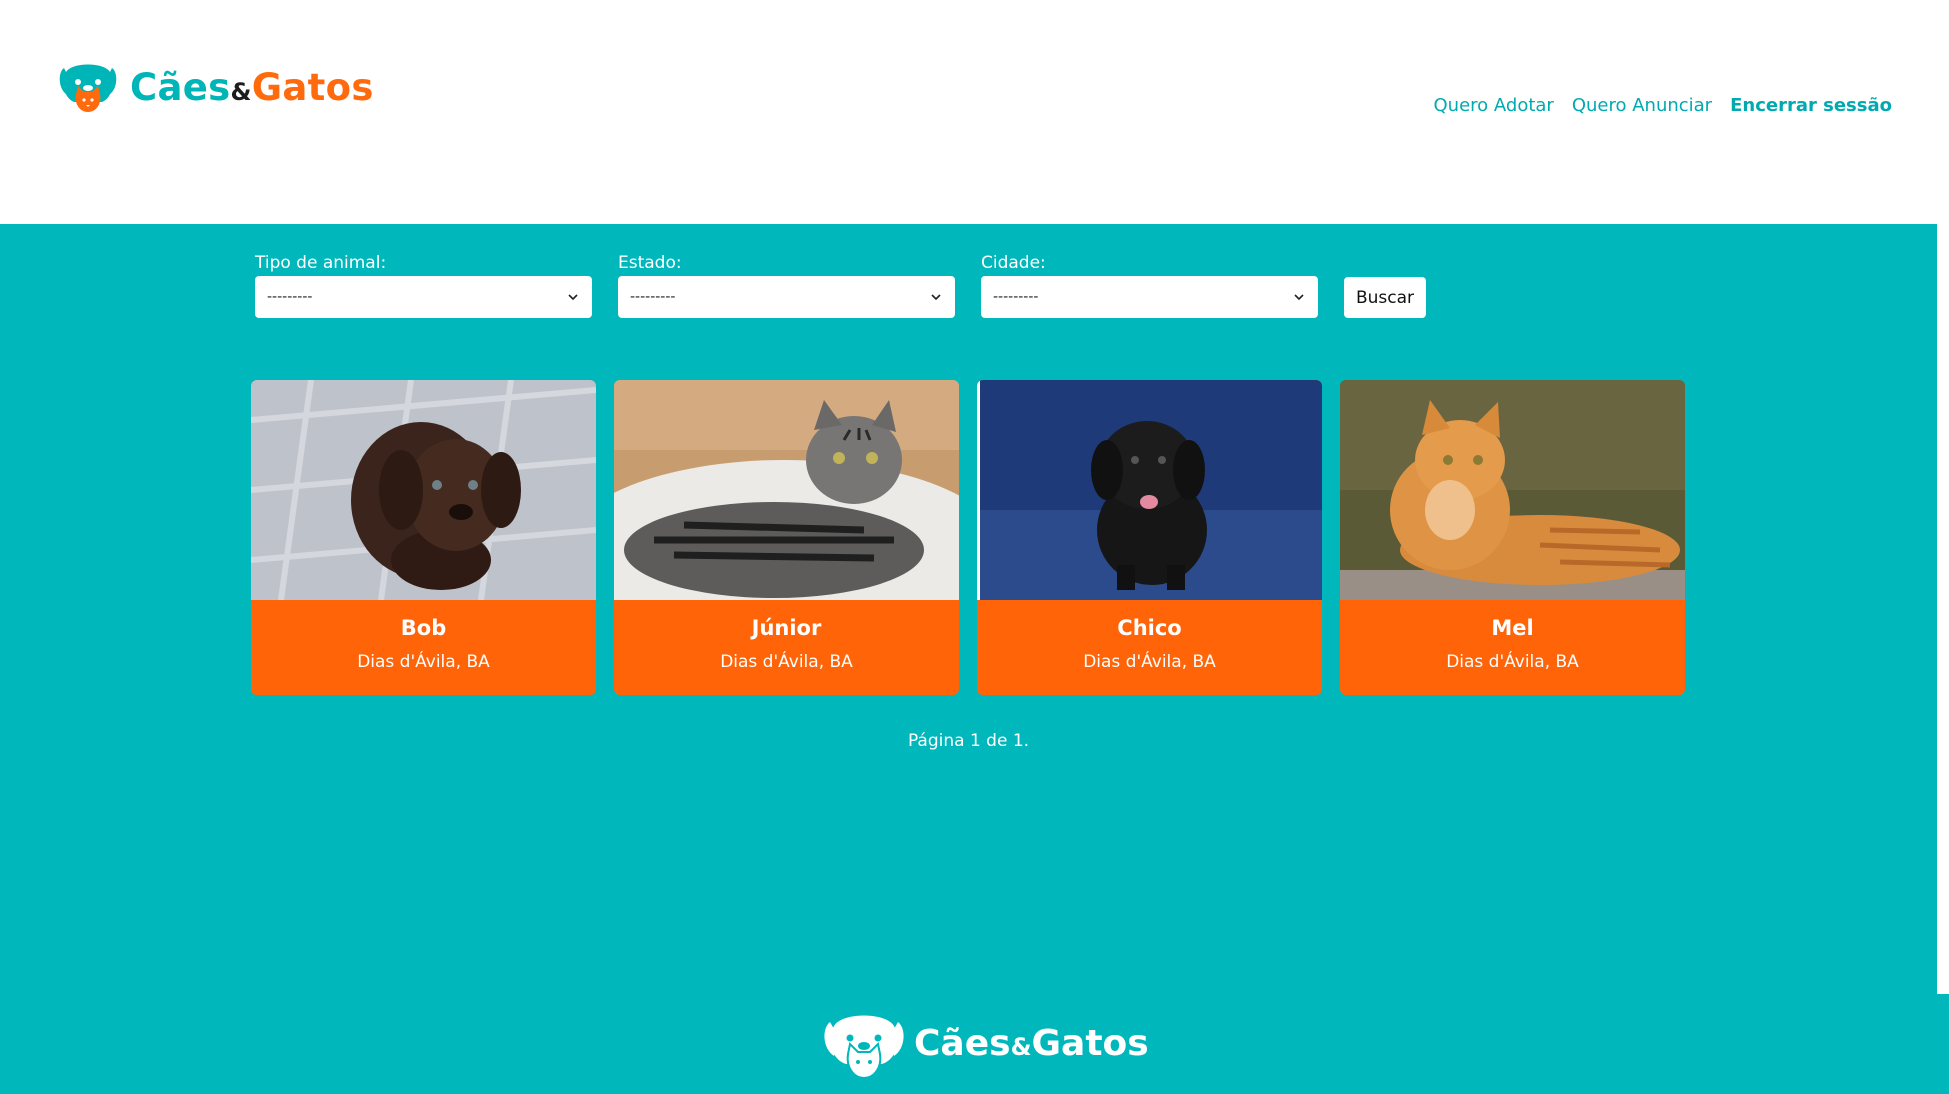  I want to click on pet-name: Bob, so click(423, 628).